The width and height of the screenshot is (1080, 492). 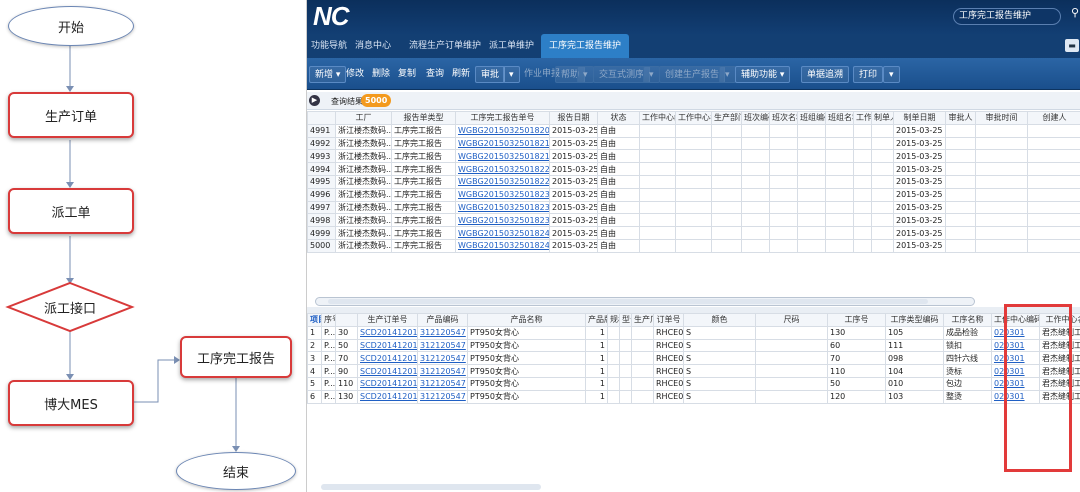 What do you see at coordinates (692, 74) in the screenshot?
I see `create-report-button: 创建生产报告` at bounding box center [692, 74].